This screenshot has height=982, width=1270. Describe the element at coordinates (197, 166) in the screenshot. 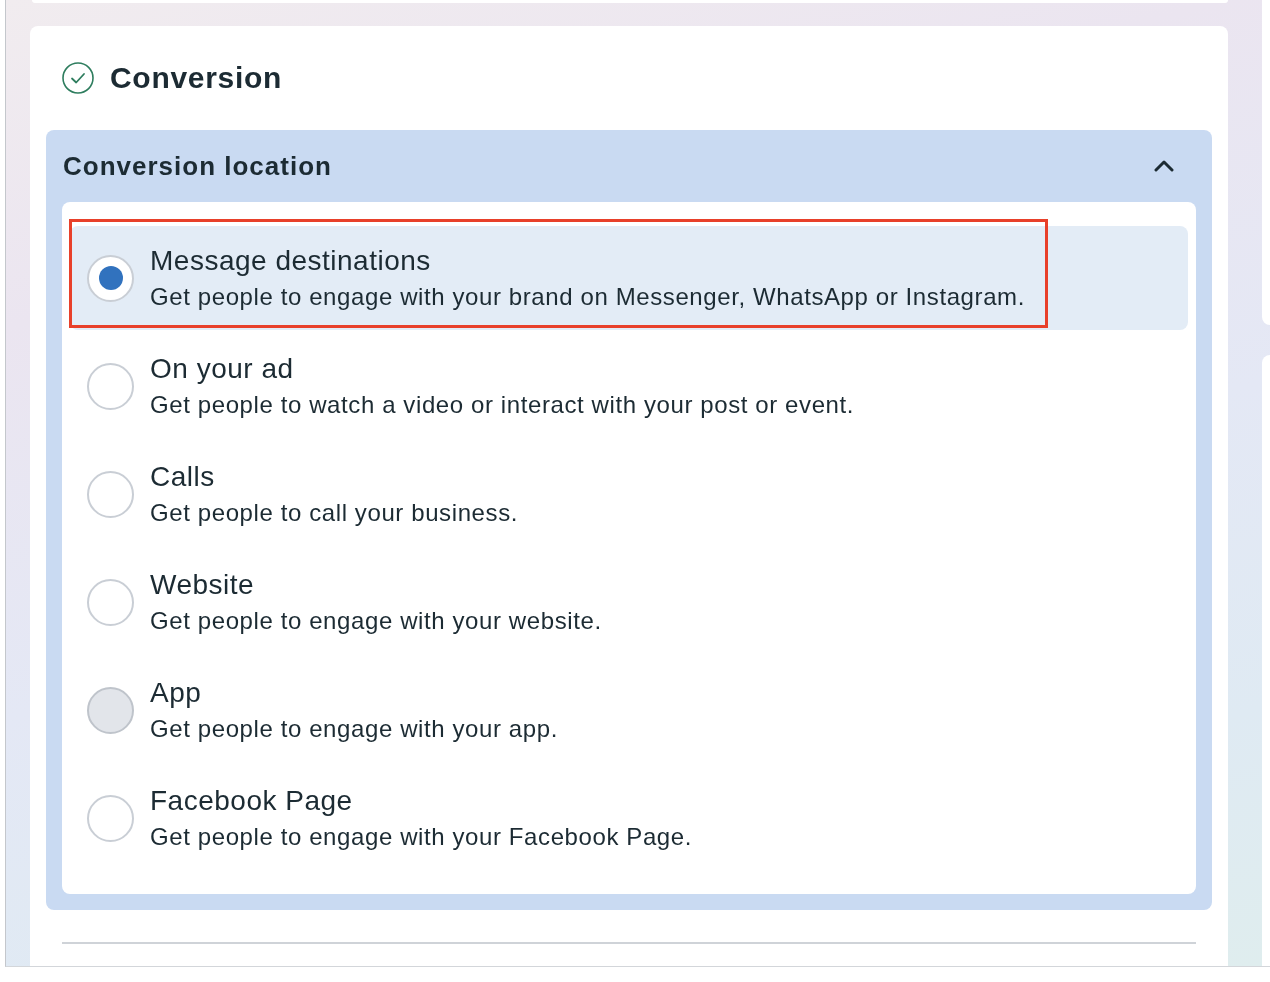

I see `accordion-title: Conversion location` at that location.